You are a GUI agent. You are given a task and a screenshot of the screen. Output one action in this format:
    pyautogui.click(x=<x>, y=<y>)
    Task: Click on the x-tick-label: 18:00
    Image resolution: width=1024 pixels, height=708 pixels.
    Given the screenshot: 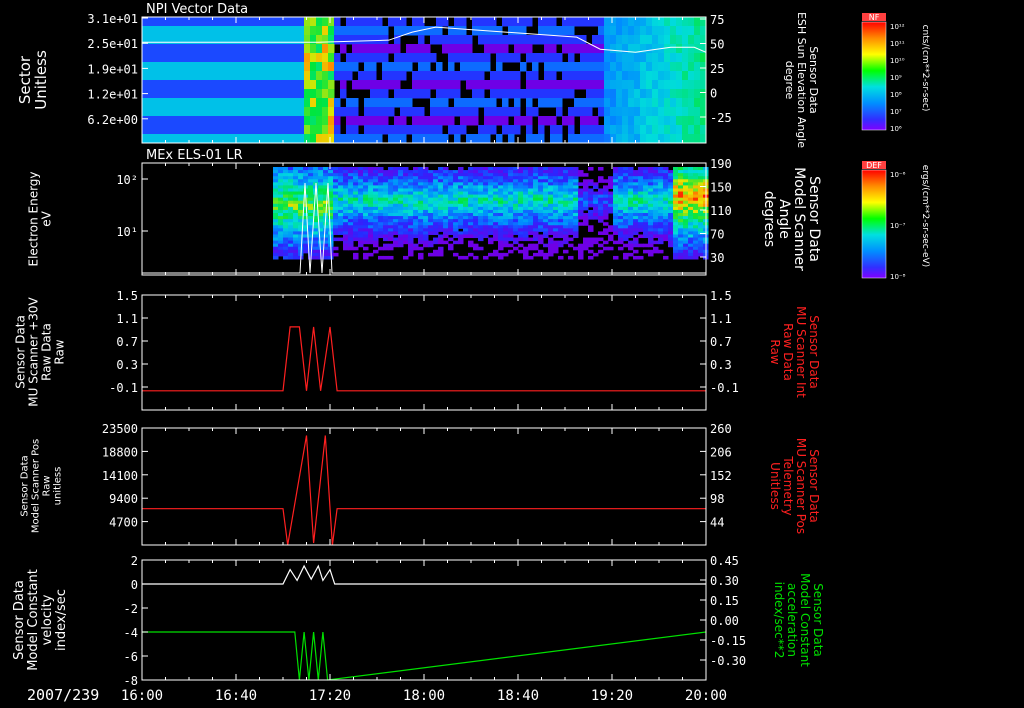 What is the action you would take?
    pyautogui.click(x=424, y=696)
    